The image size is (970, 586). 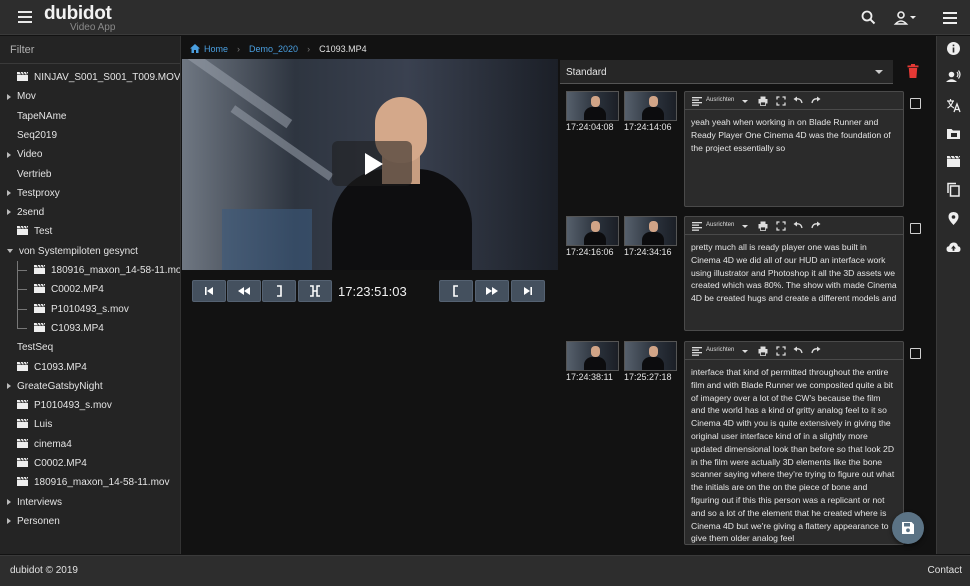 What do you see at coordinates (34, 502) in the screenshot?
I see `tree-folder: Interviews` at bounding box center [34, 502].